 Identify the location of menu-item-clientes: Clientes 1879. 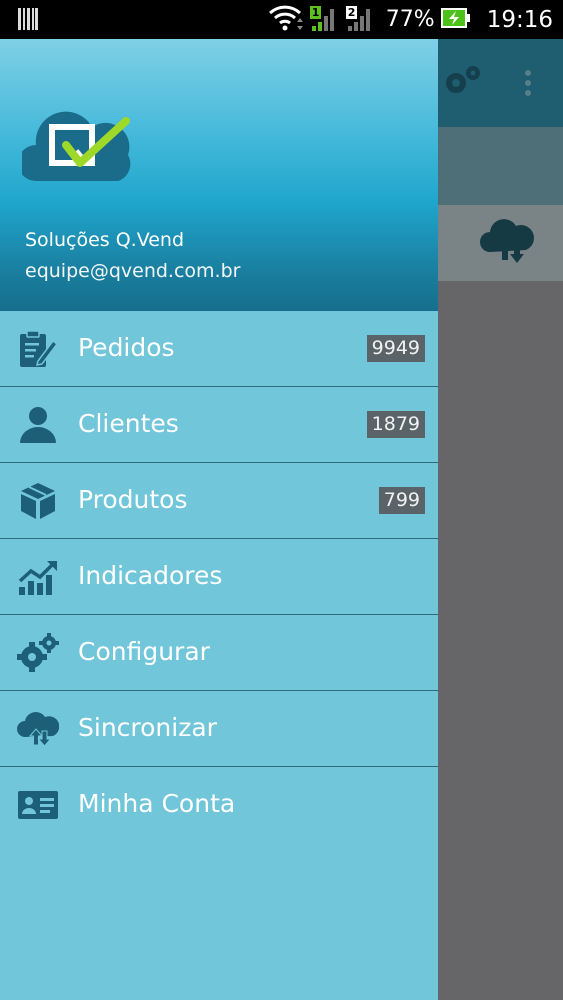
(219, 425).